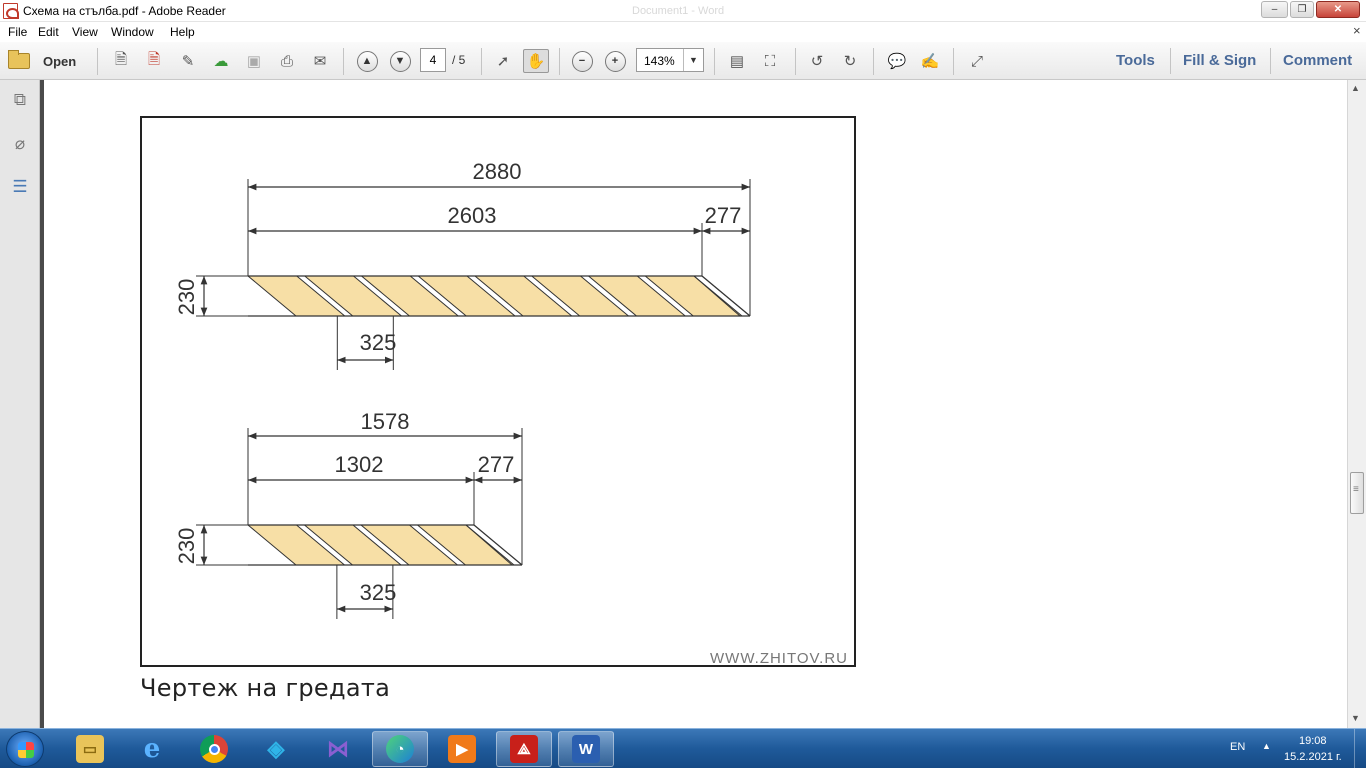 The height and width of the screenshot is (769, 1366). I want to click on attachment-icon: ⌀, so click(20, 144).